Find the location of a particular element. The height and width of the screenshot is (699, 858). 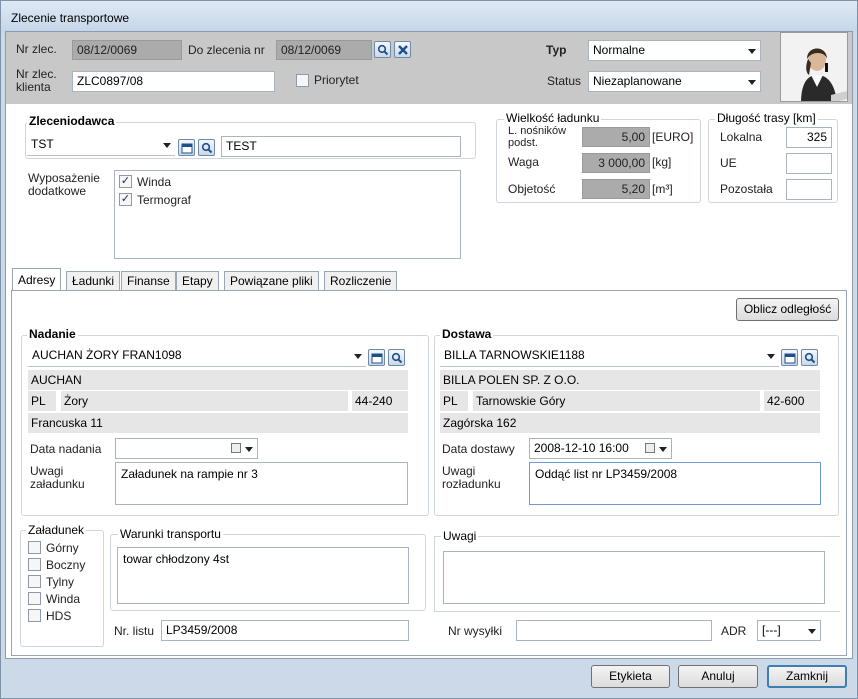

status-label: Status is located at coordinates (564, 81).